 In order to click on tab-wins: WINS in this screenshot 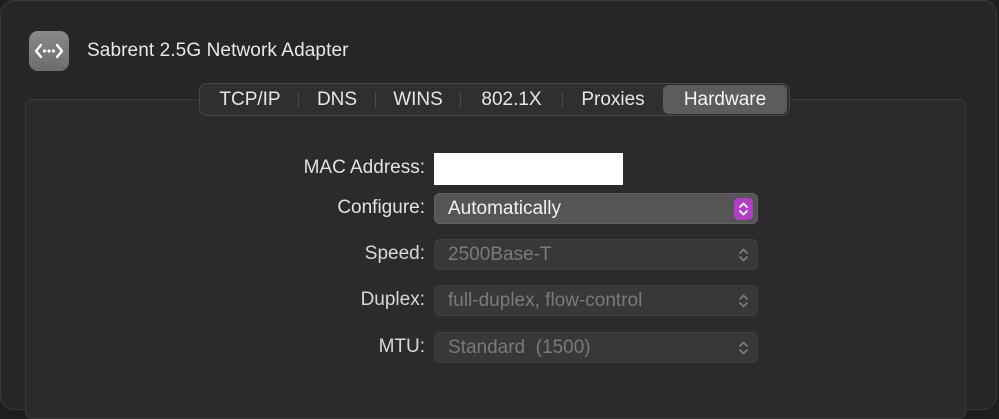, I will do `click(418, 99)`.